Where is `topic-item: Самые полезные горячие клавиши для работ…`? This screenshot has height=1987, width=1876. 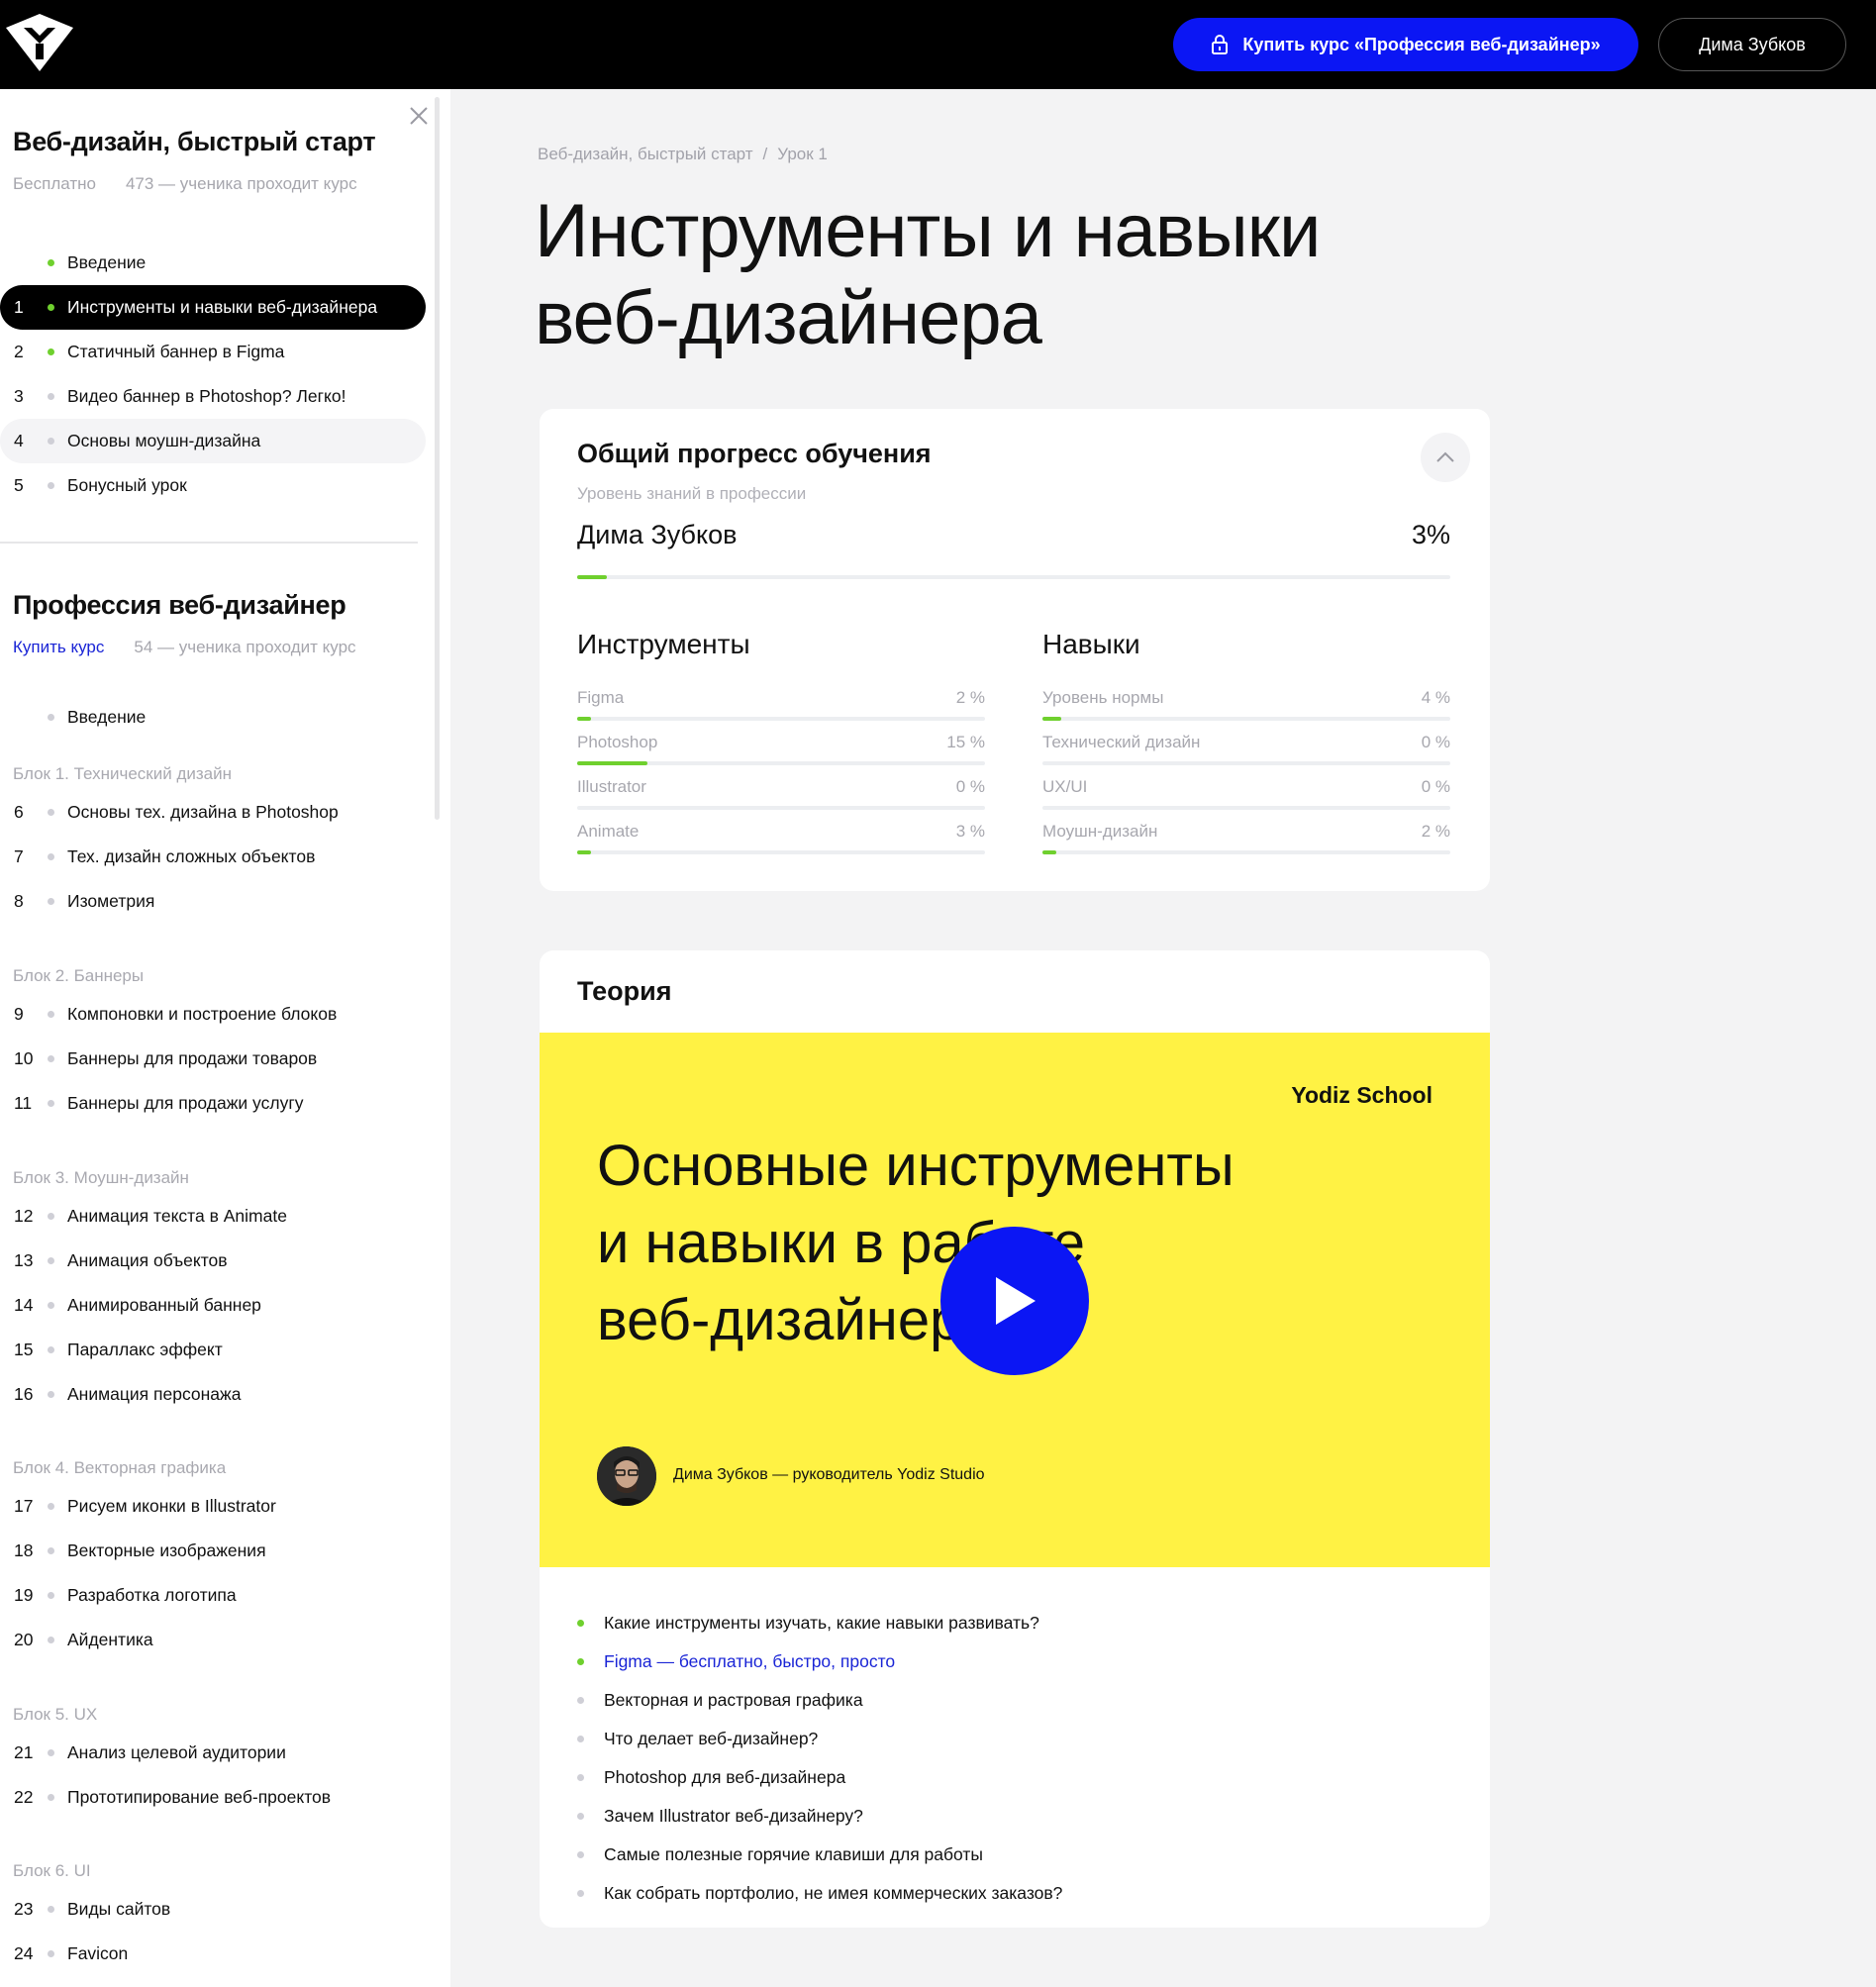 topic-item: Самые полезные горячие клавиши для работ… is located at coordinates (819, 1855).